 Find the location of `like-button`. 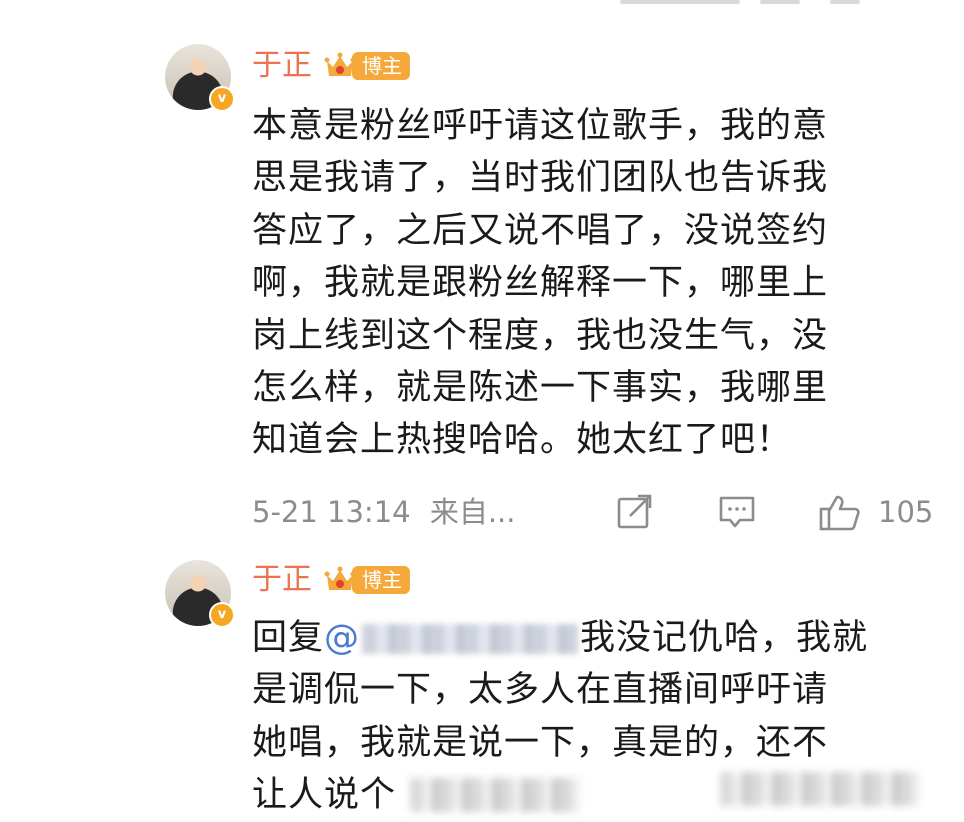

like-button is located at coordinates (840, 518).